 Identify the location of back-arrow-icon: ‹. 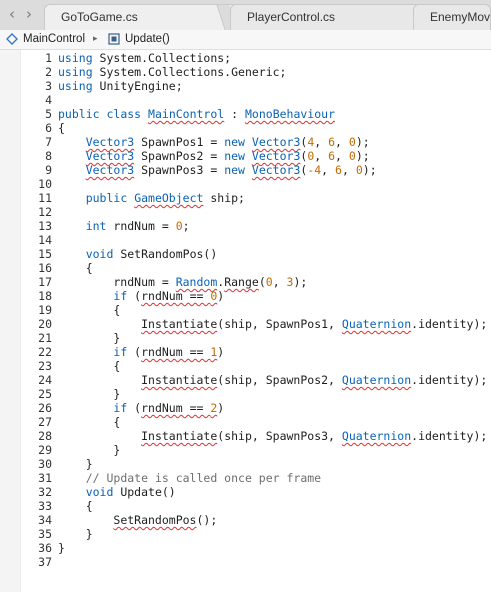
(12, 14).